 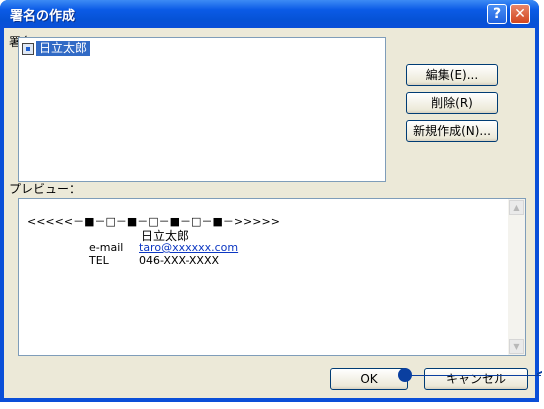 I want to click on callout-hook, so click(x=539, y=375).